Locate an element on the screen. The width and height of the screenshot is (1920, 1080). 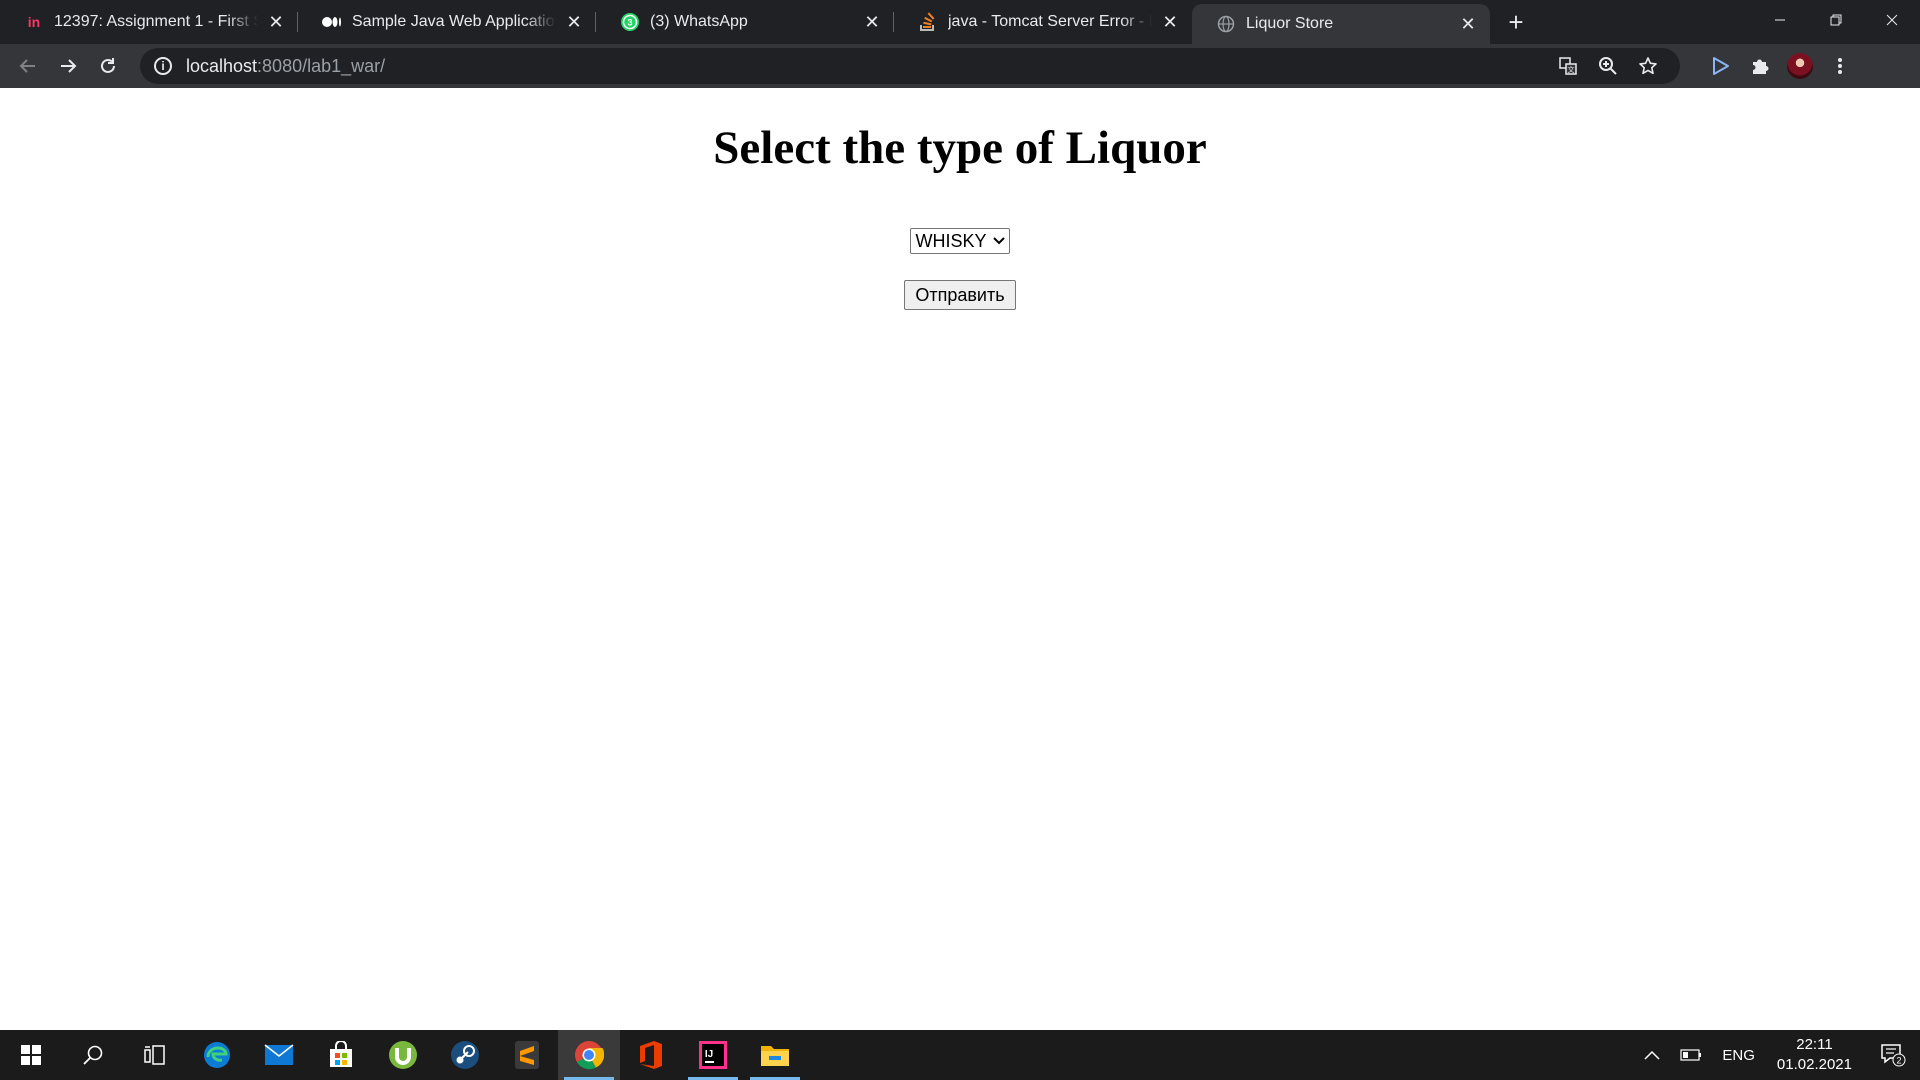
show-hidden-icons-button is located at coordinates (1652, 1055).